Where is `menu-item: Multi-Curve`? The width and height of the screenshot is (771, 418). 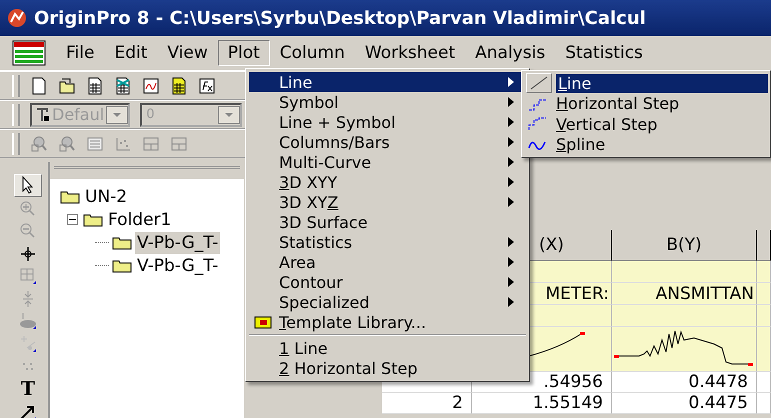
menu-item: Multi-Curve is located at coordinates (387, 162).